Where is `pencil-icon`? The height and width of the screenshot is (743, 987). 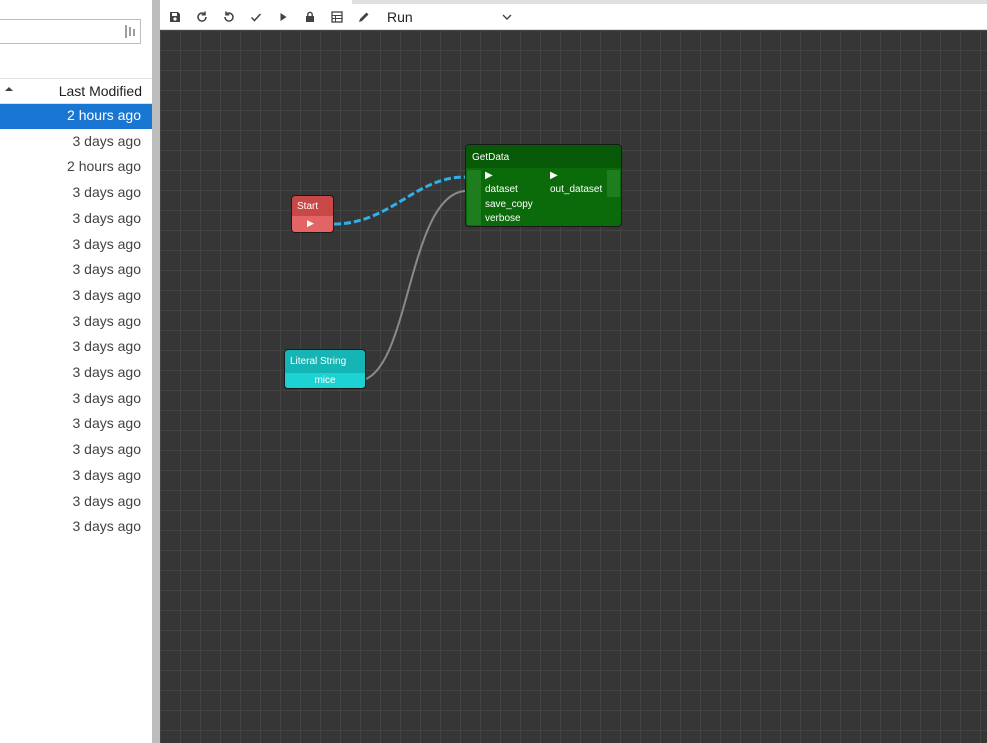
pencil-icon is located at coordinates (364, 17).